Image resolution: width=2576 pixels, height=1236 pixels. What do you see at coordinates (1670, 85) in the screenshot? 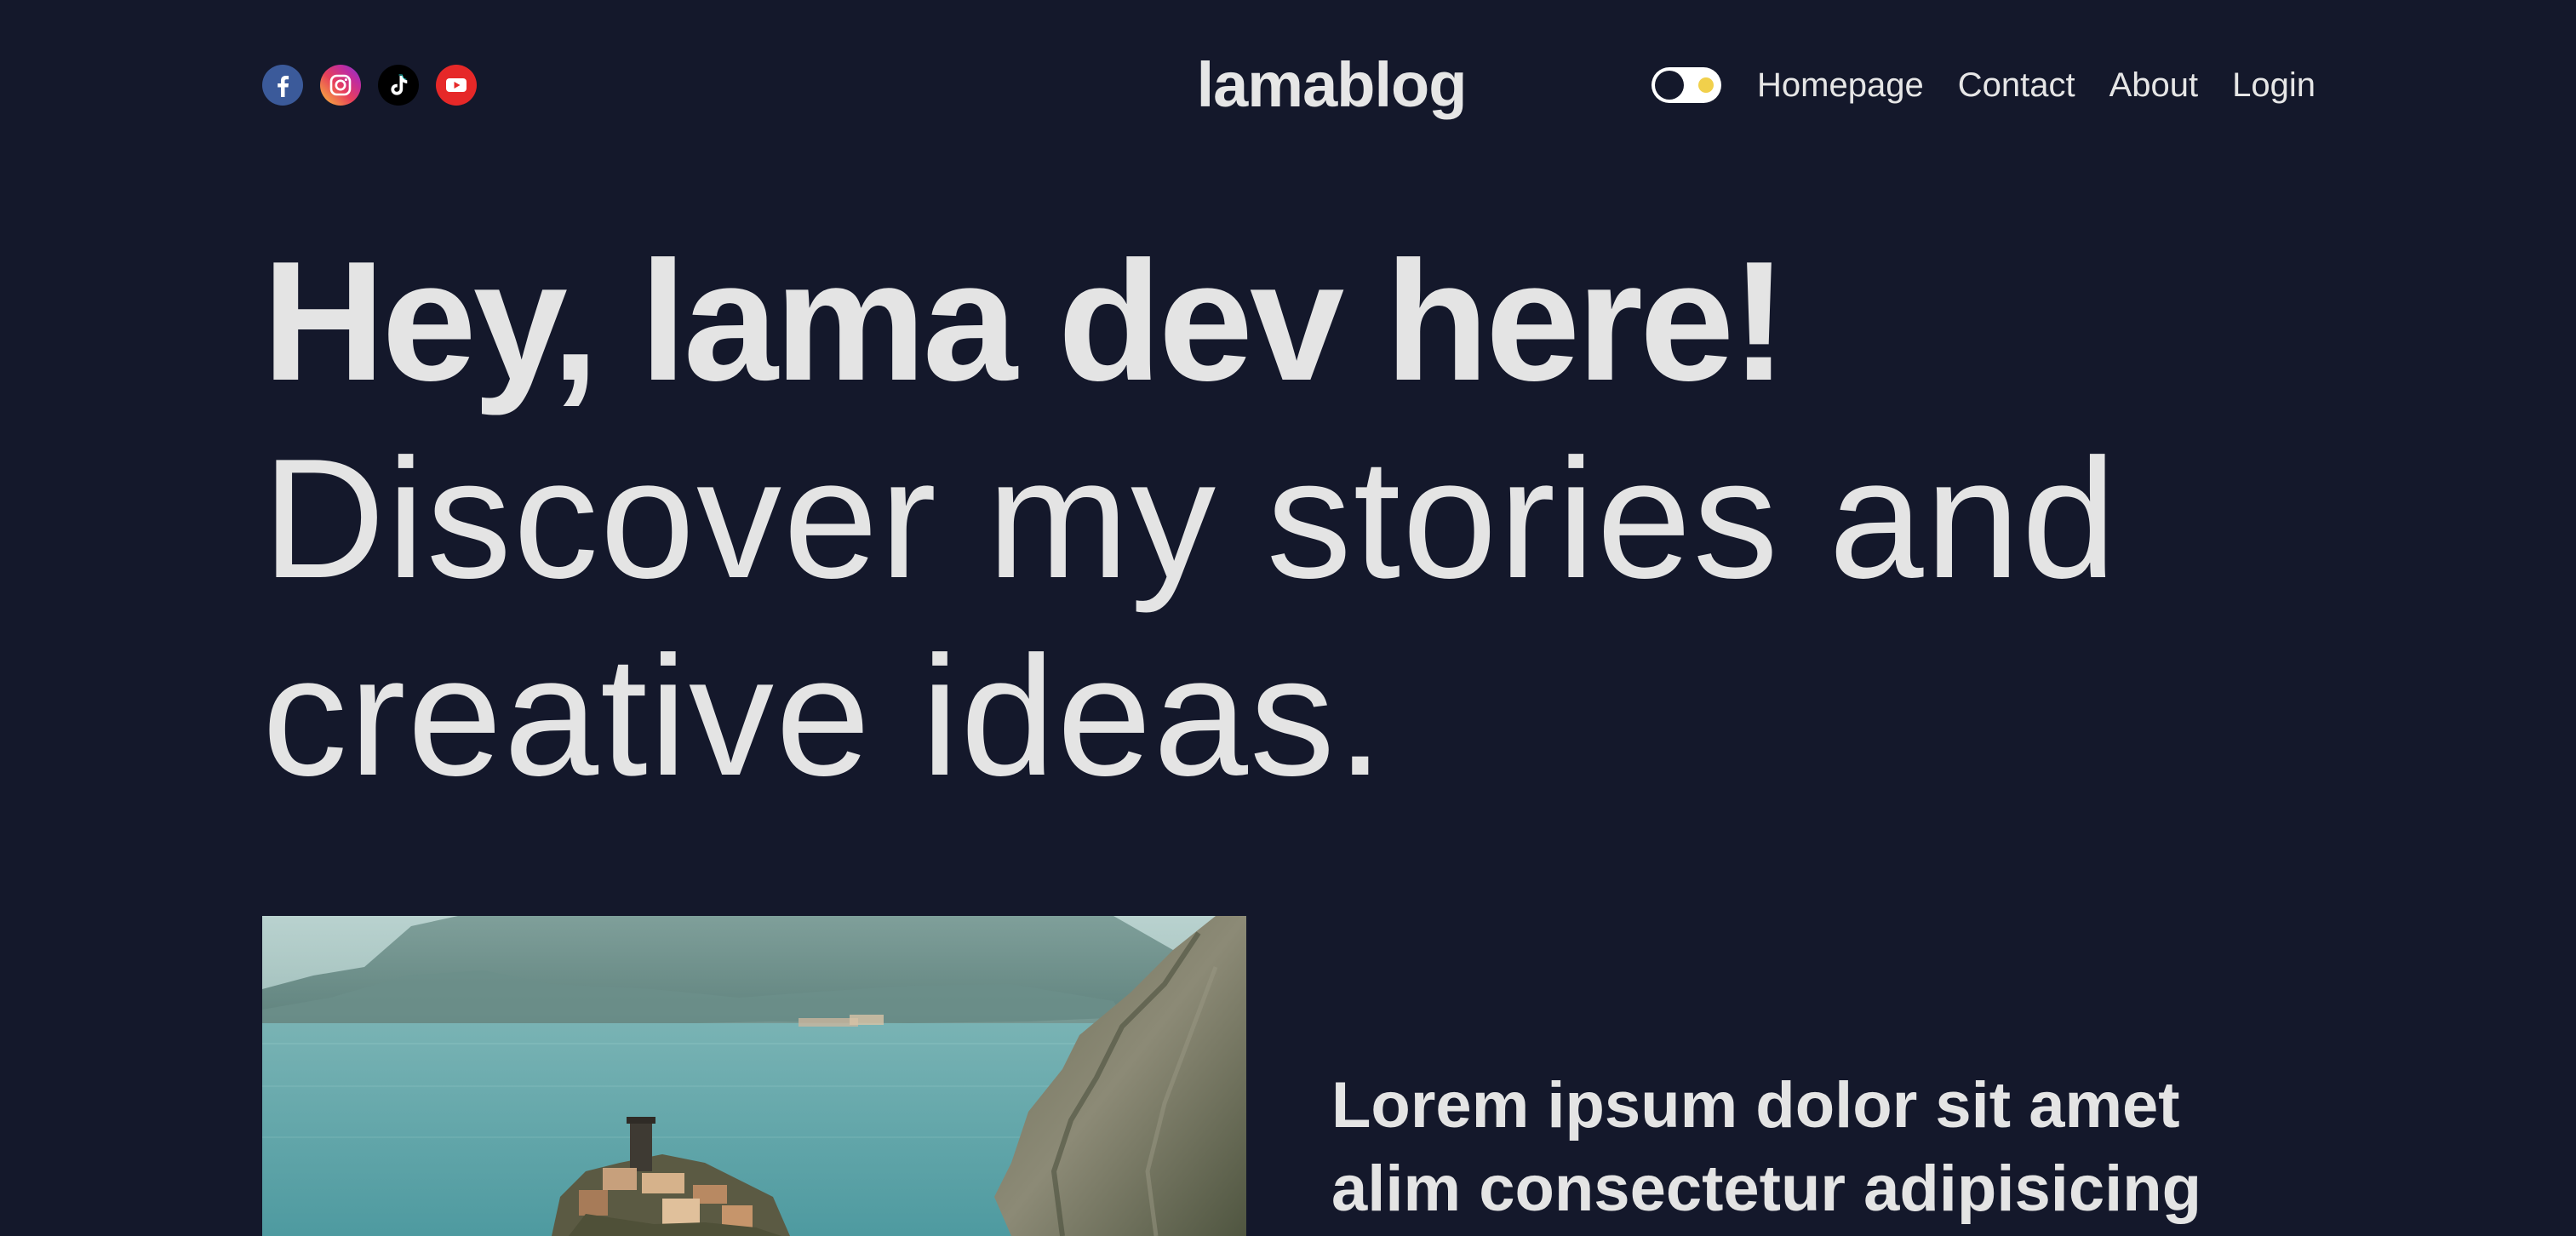
I see `toggle-knob` at bounding box center [1670, 85].